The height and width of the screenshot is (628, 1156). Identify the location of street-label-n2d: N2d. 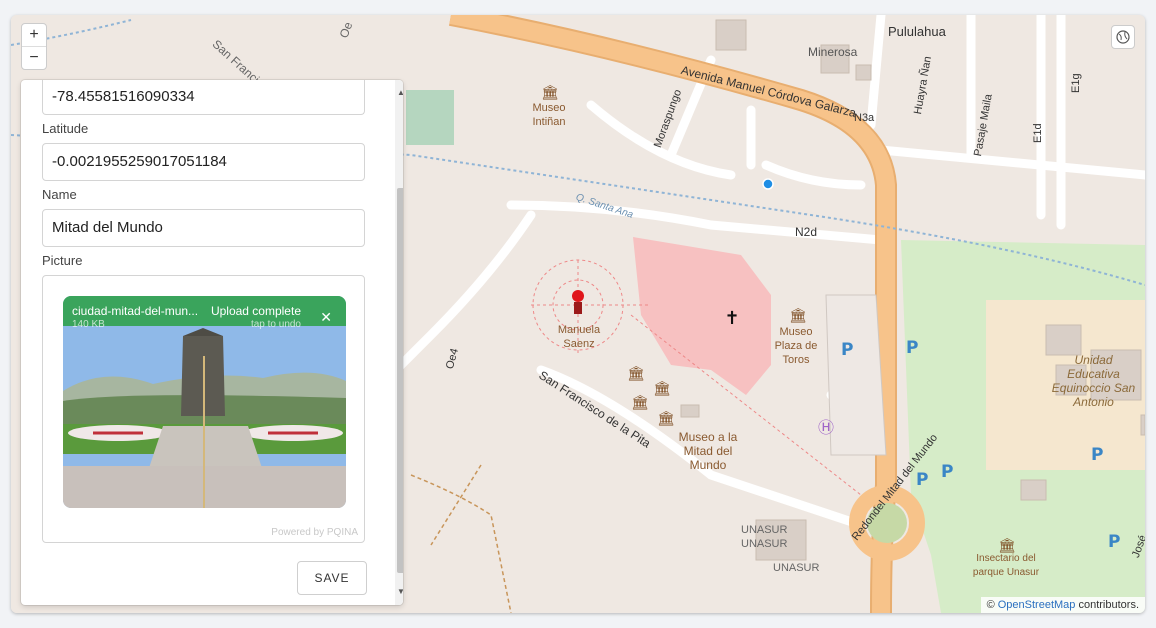
(806, 232).